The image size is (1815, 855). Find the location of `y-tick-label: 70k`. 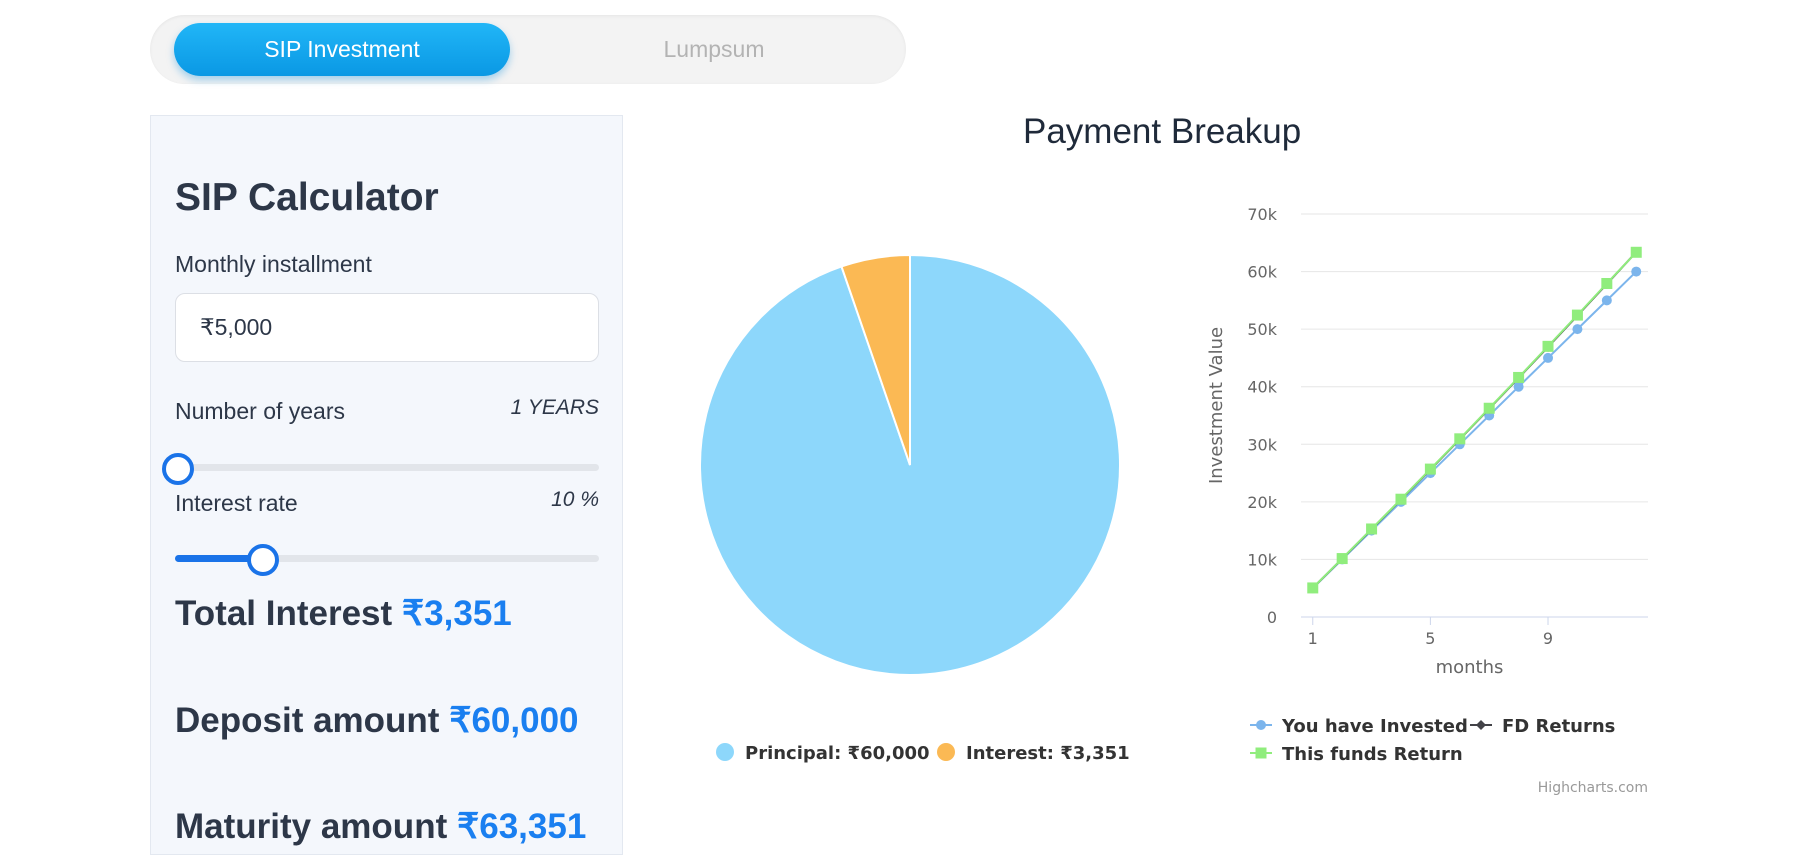

y-tick-label: 70k is located at coordinates (1262, 214).